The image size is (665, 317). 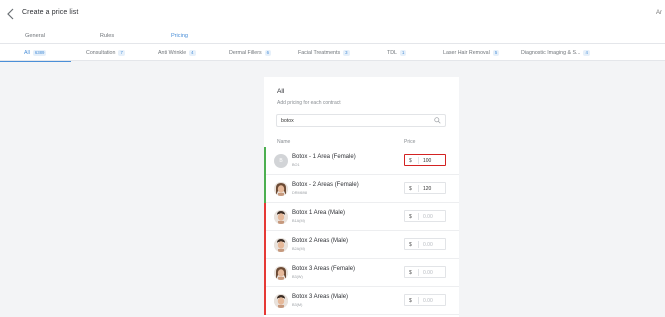 I want to click on category-all: All 6389, so click(x=36, y=53).